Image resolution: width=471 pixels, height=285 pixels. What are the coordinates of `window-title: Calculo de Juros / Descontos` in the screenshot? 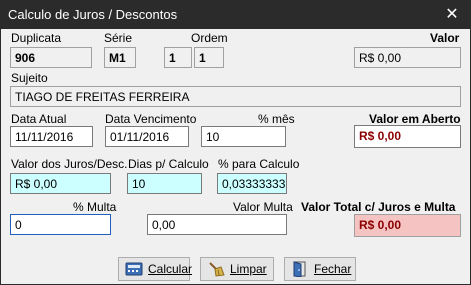 It's located at (93, 14).